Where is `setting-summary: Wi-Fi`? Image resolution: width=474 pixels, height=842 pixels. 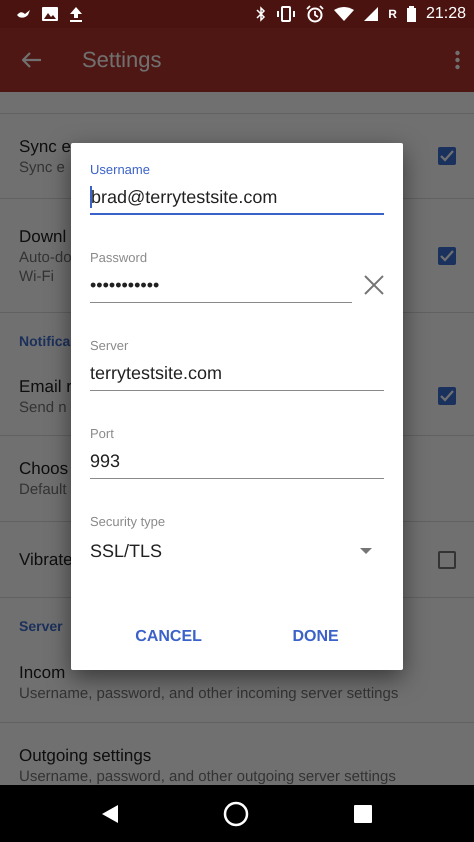
setting-summary: Wi-Fi is located at coordinates (36, 276).